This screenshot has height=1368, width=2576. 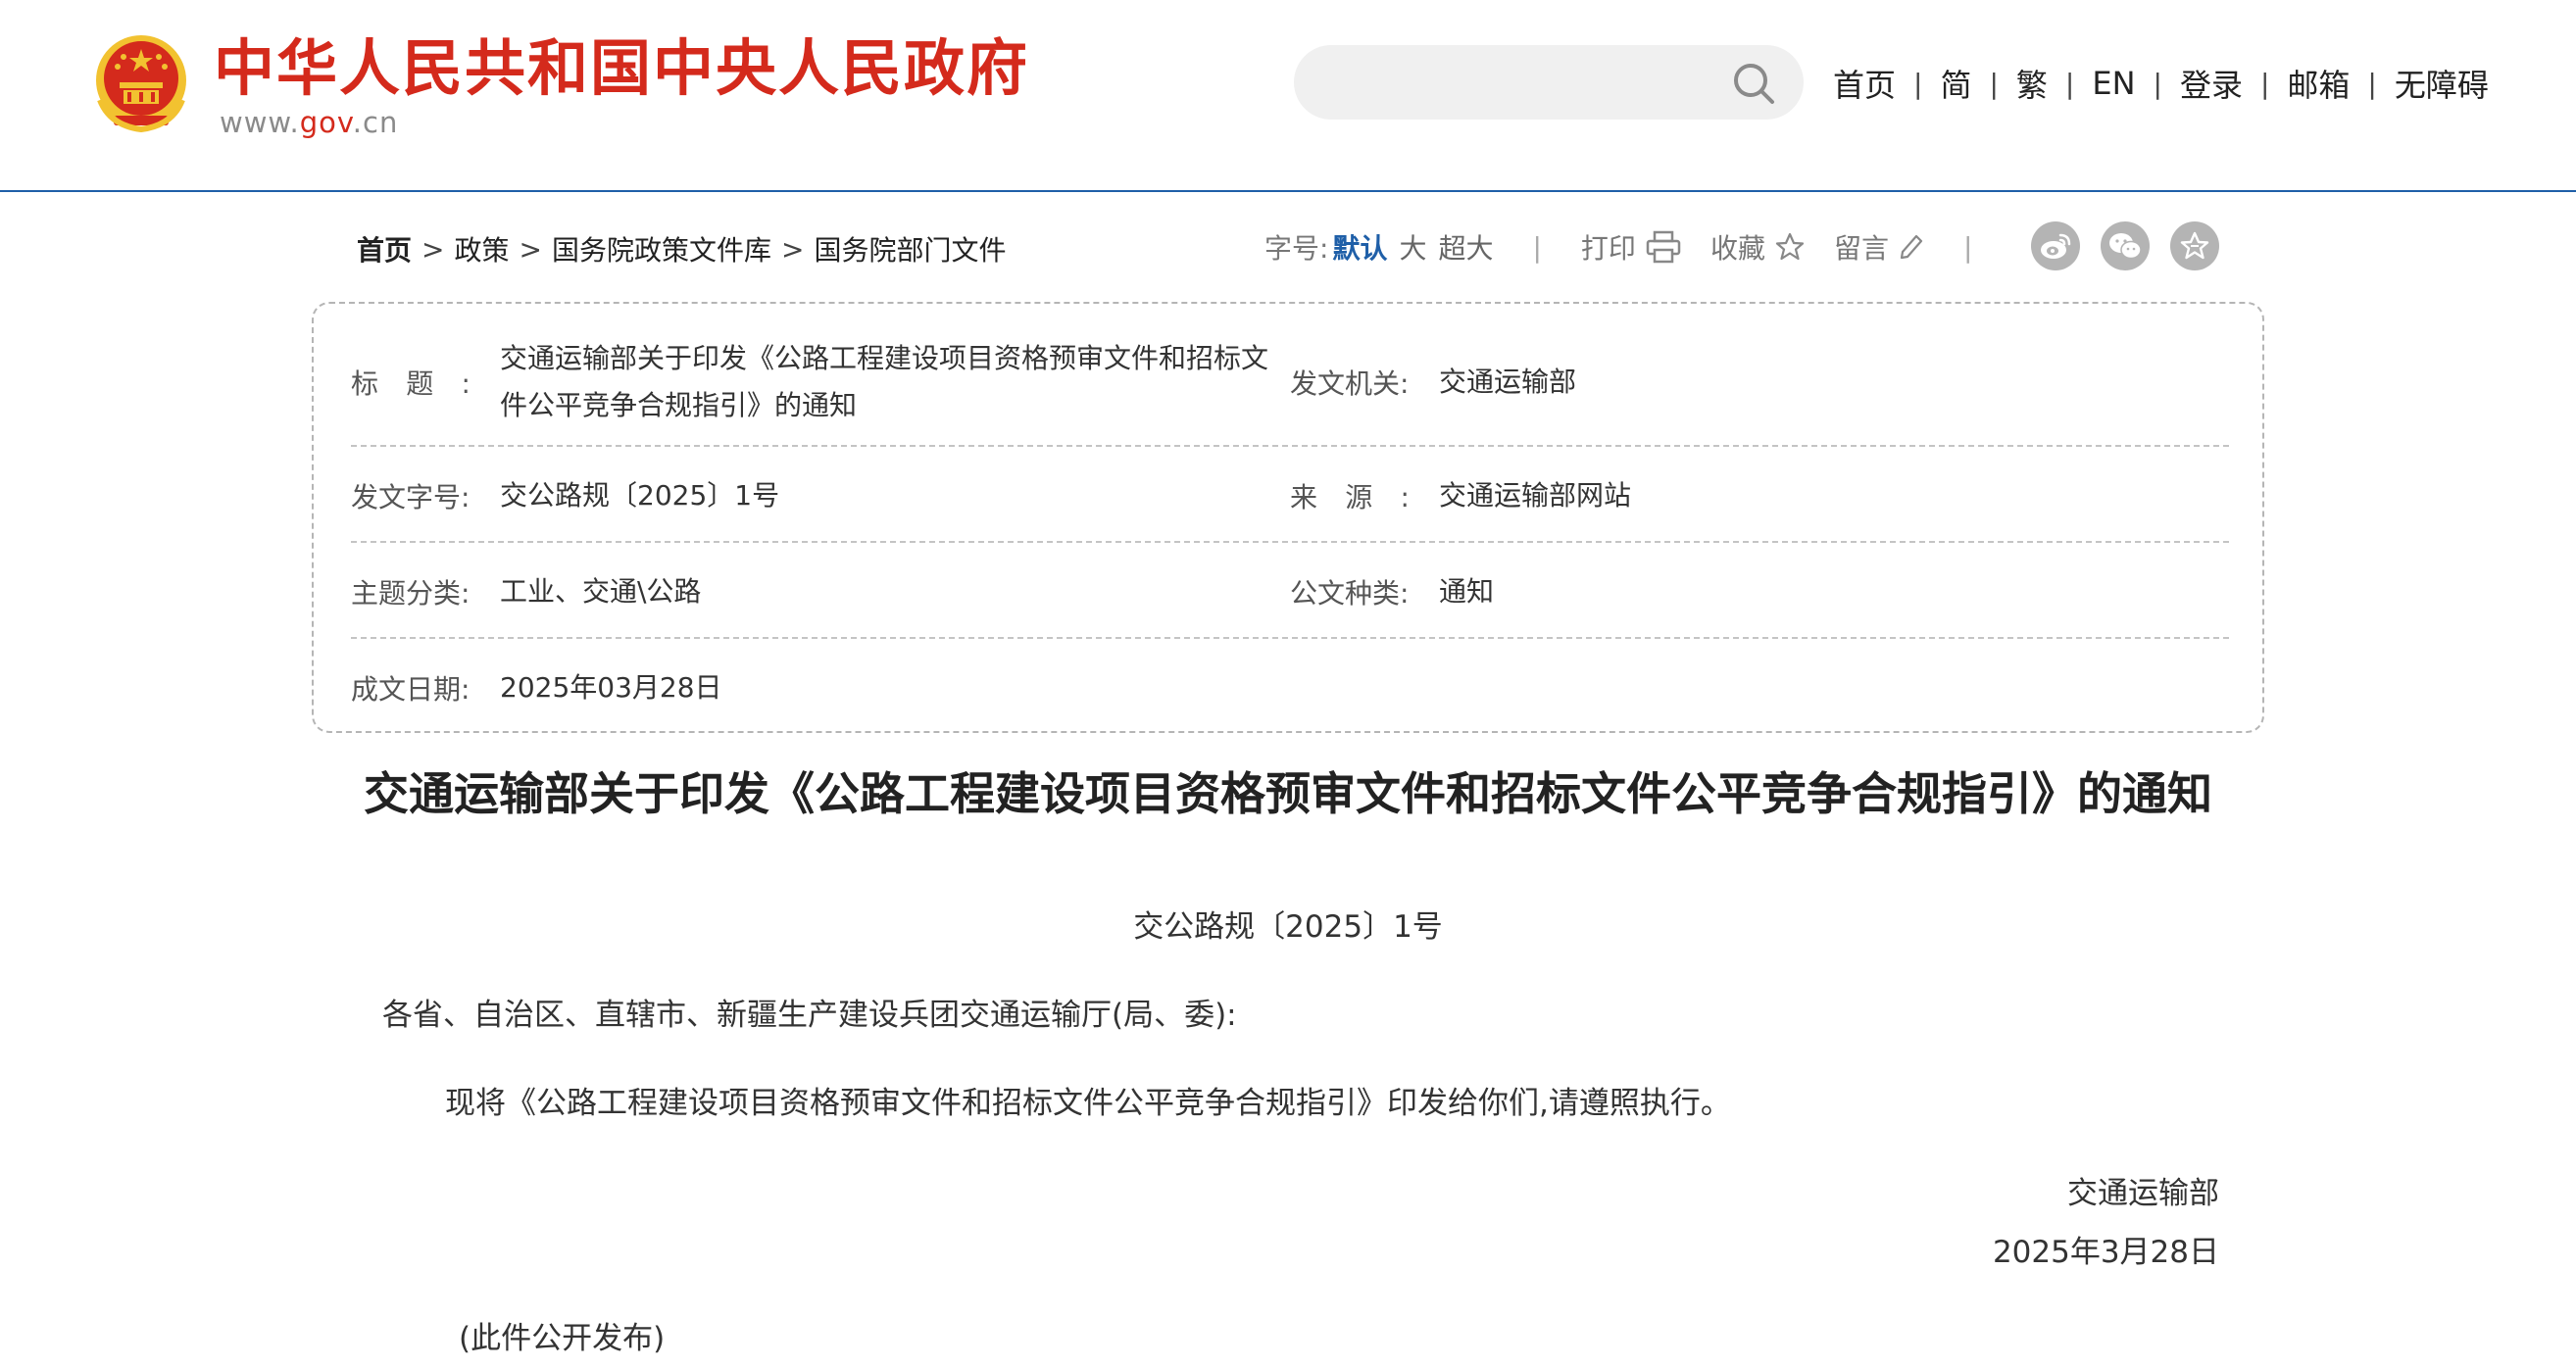 What do you see at coordinates (411, 689) in the screenshot?
I see `date-label: 成文日期:` at bounding box center [411, 689].